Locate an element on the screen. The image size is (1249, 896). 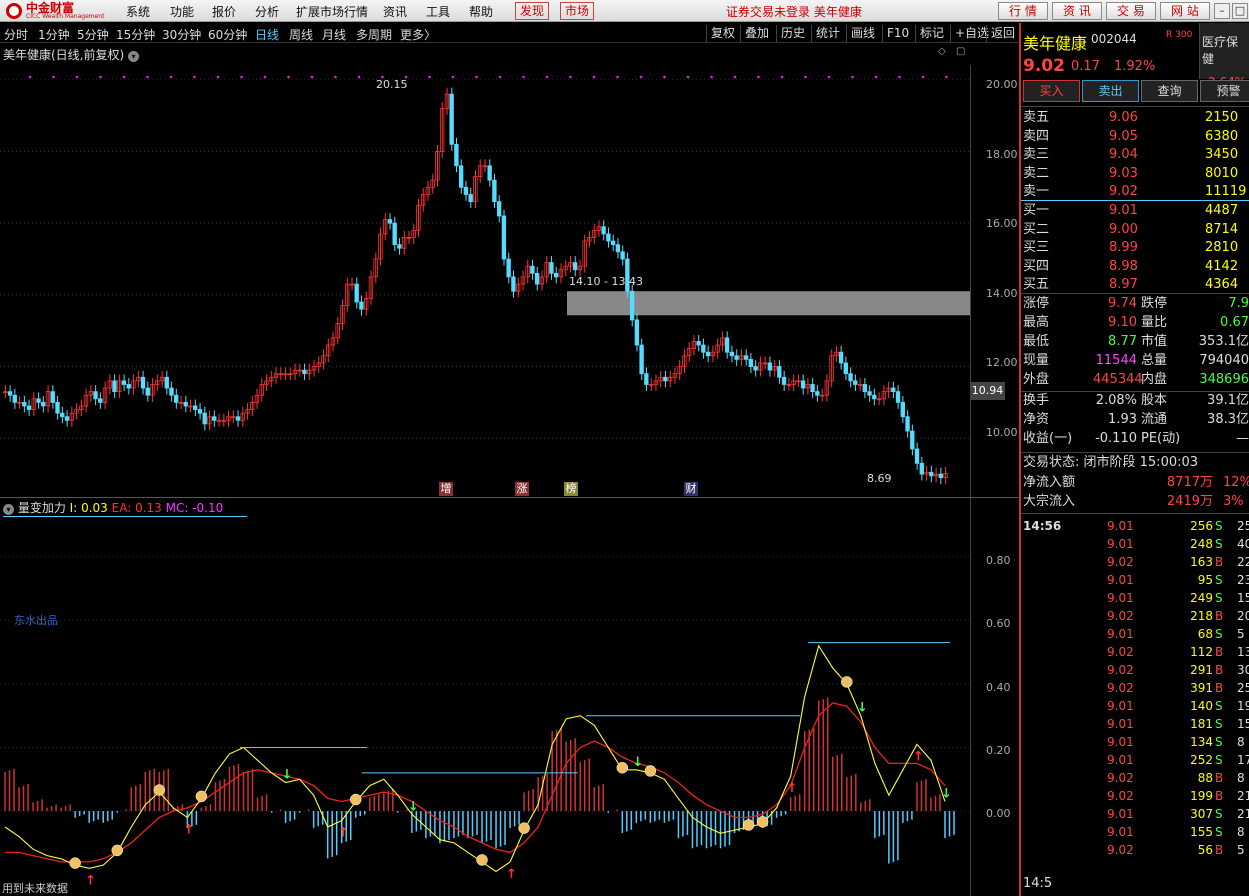
tick-row: 9.01 155 S 8 is located at coordinates (1136, 832).